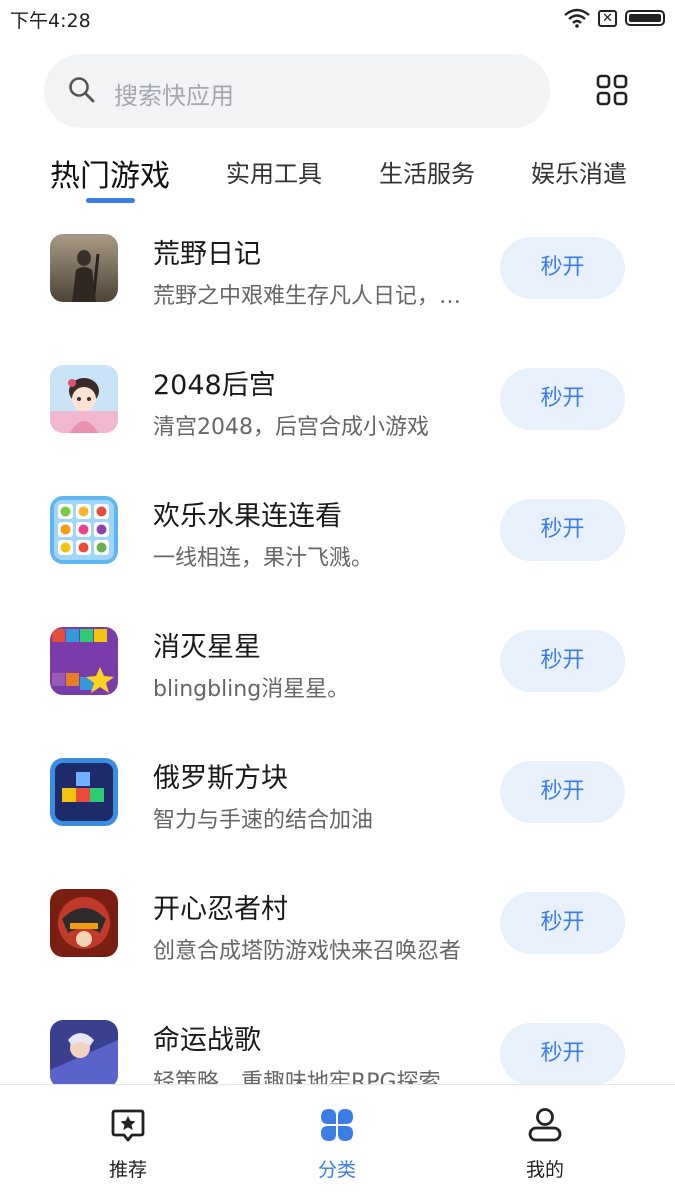 The height and width of the screenshot is (1201, 675). Describe the element at coordinates (337, 18) in the screenshot. I see `status-bar: 下午4:28 ✕` at that location.